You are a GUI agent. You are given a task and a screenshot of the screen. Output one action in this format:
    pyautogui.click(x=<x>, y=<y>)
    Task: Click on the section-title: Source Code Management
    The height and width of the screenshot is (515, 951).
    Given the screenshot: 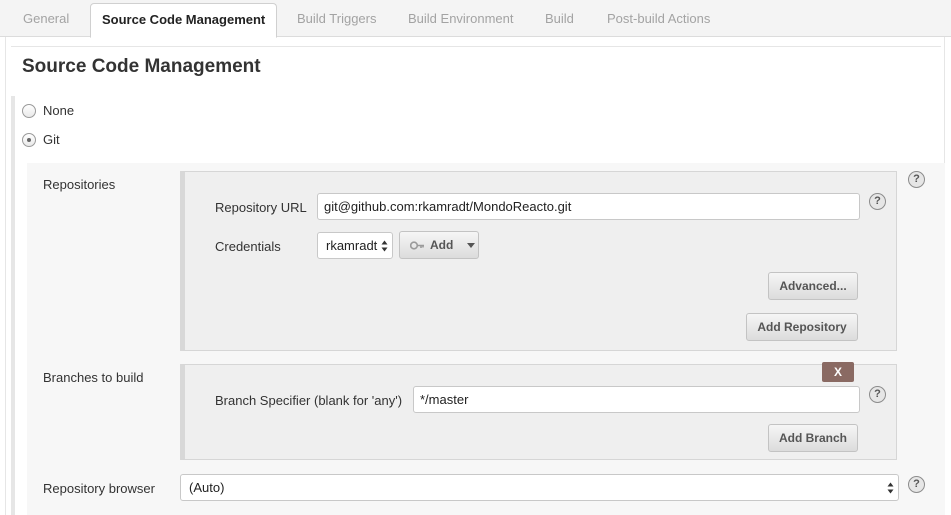 What is the action you would take?
    pyautogui.click(x=141, y=66)
    